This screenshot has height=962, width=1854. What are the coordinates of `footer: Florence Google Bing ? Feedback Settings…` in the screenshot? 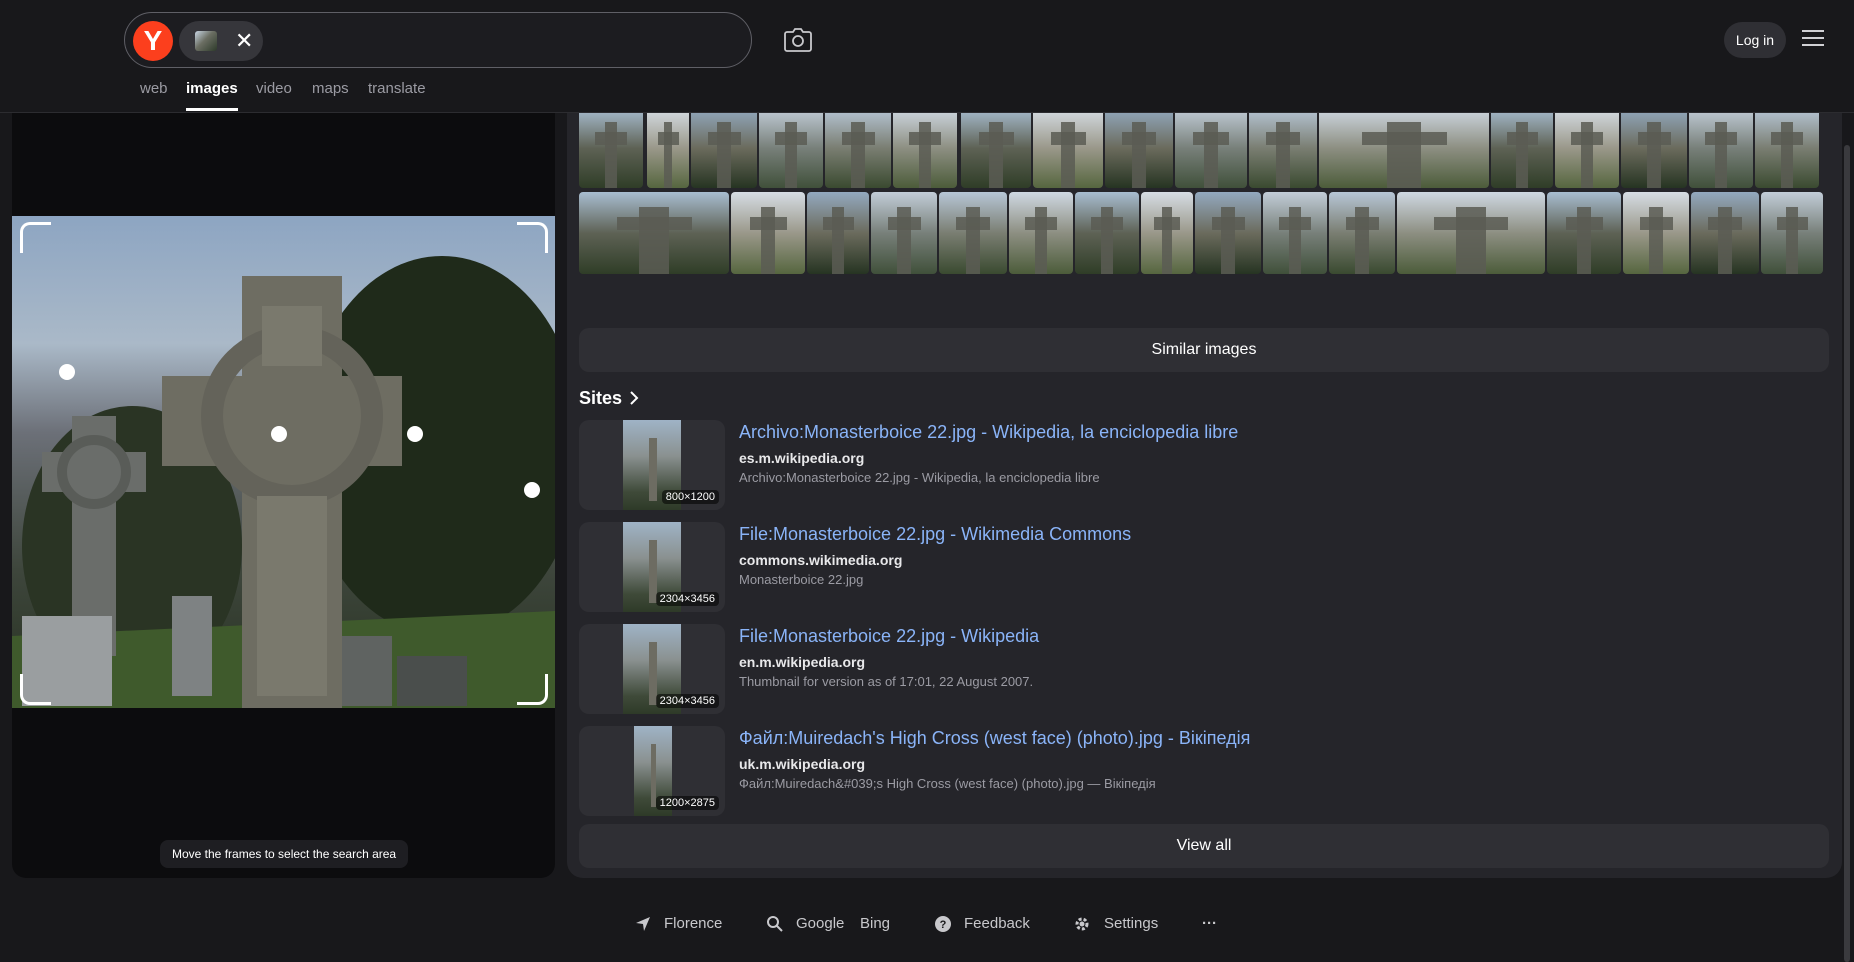 It's located at (927, 927).